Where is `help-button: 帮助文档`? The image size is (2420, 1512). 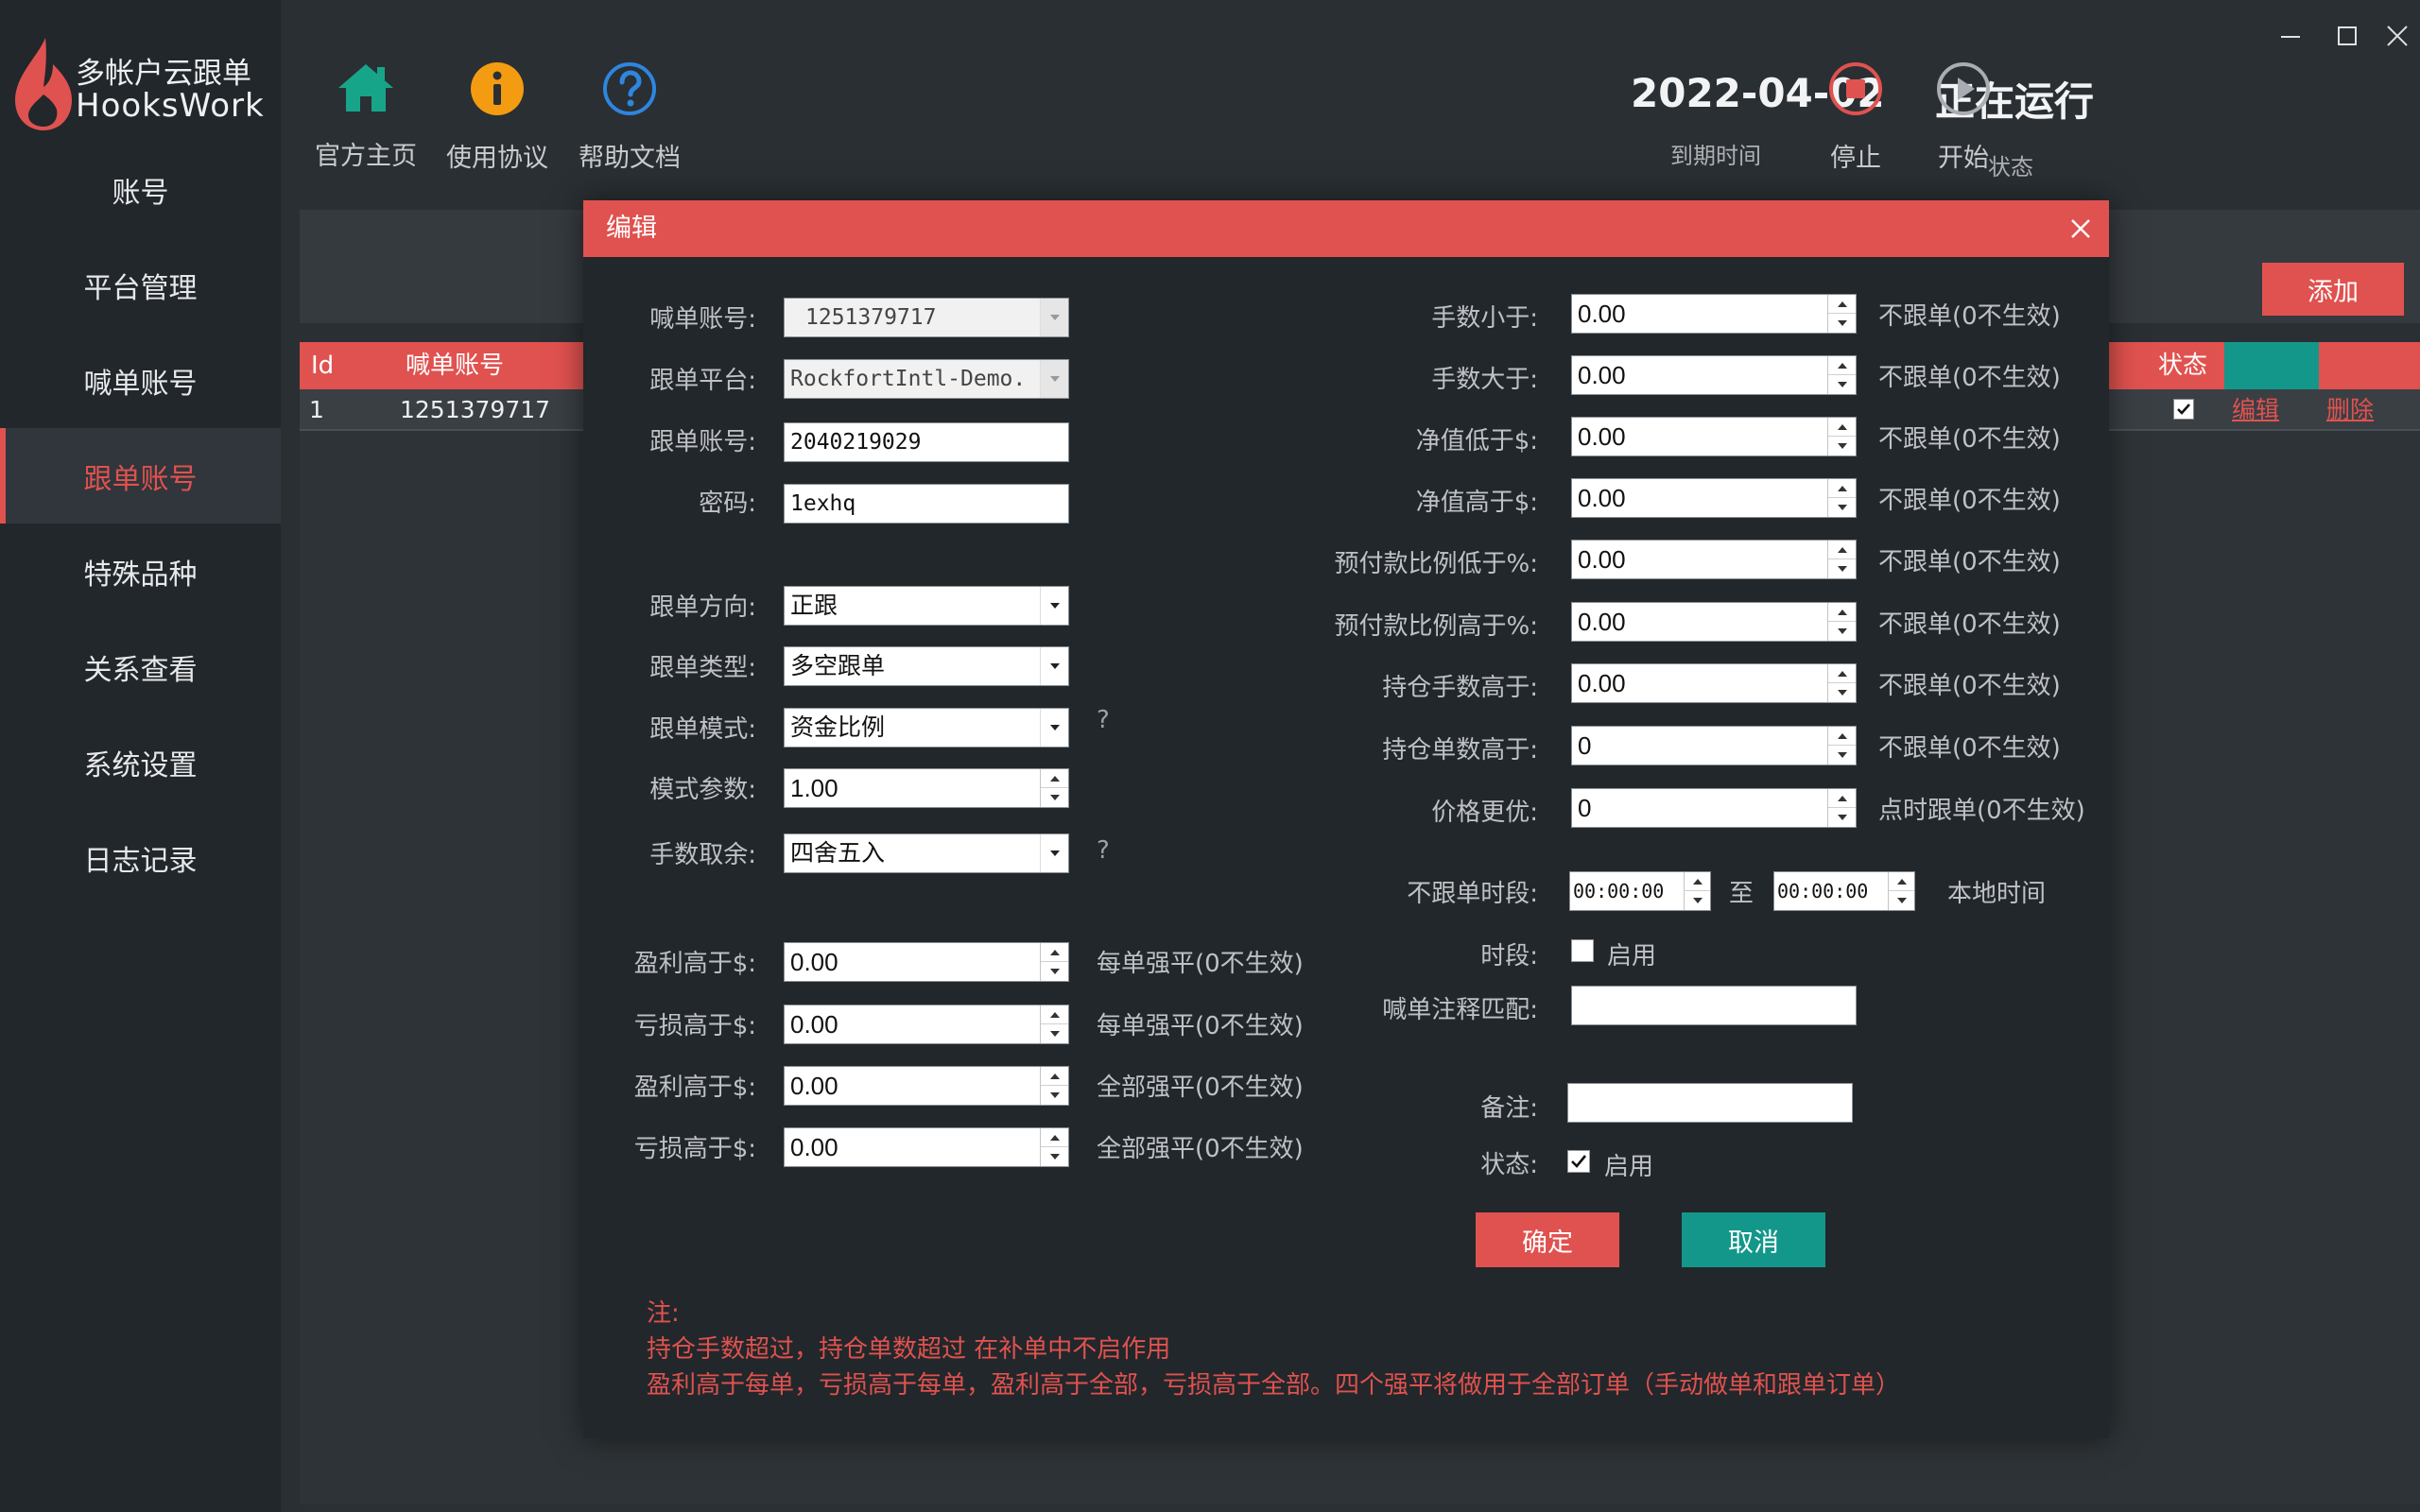
help-button: 帮助文档 is located at coordinates (629, 117).